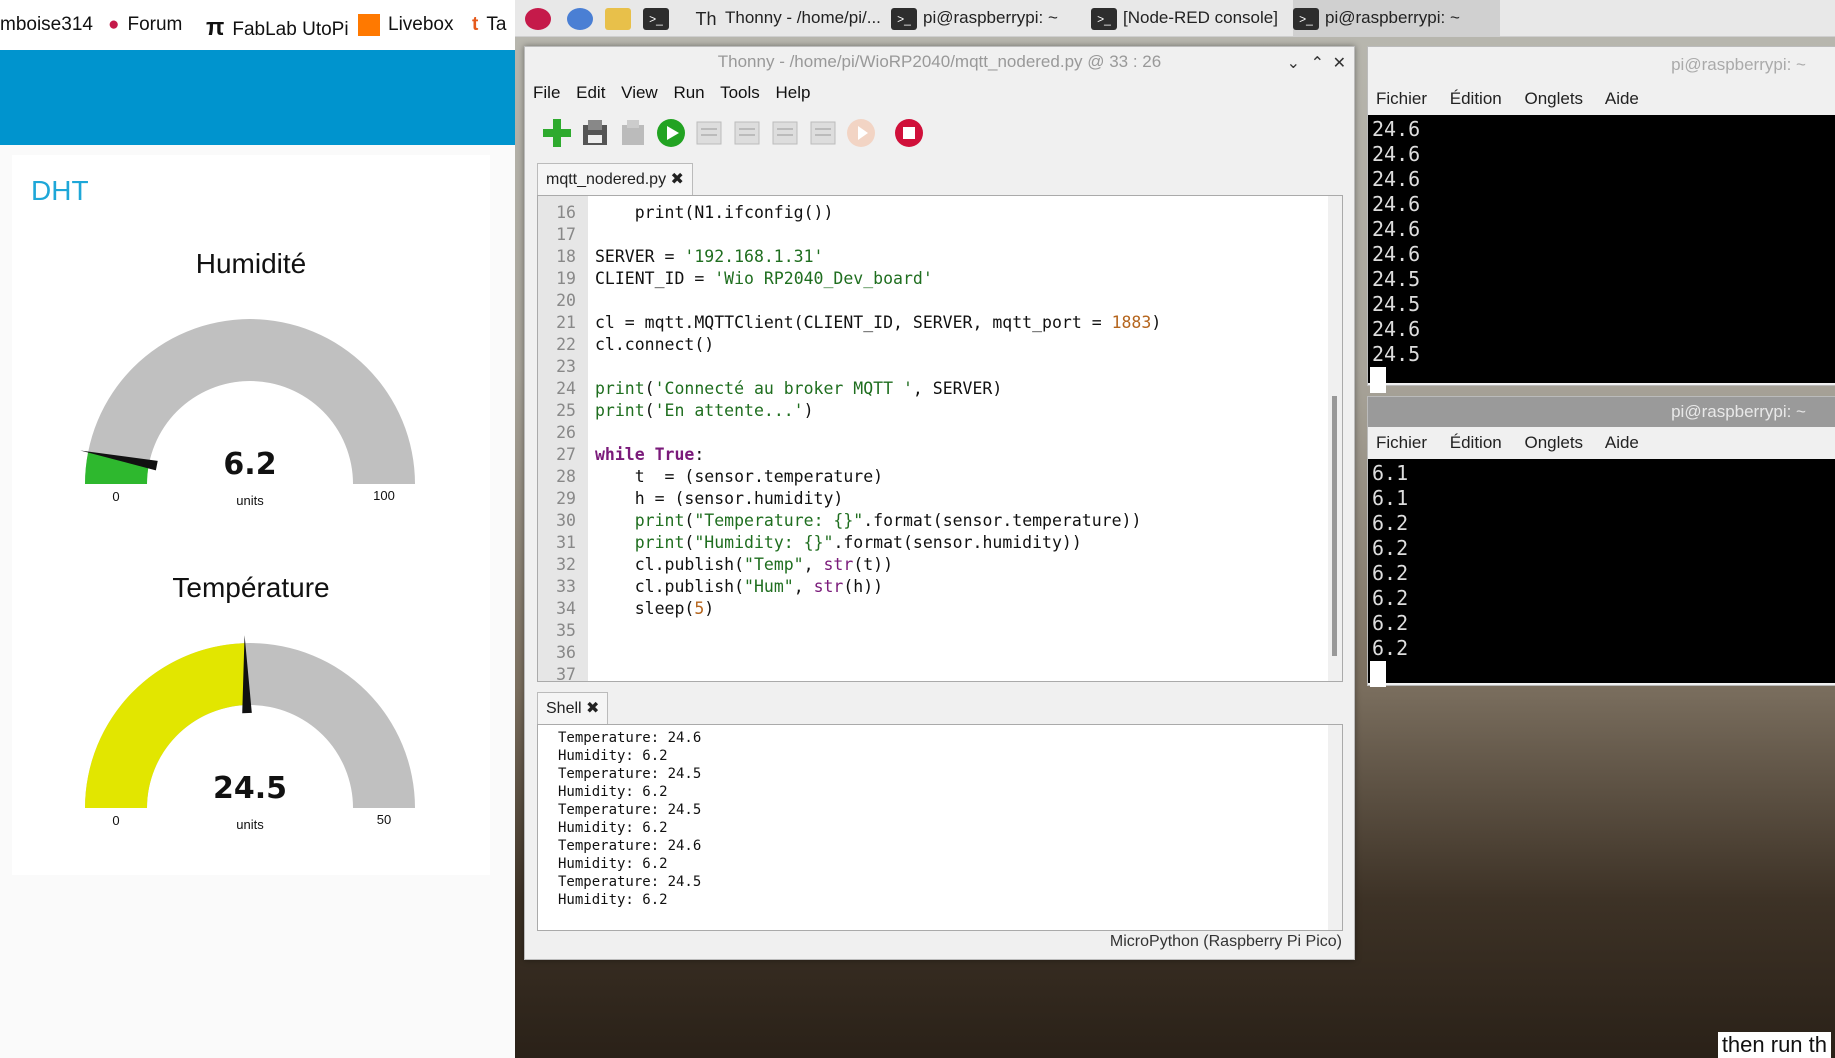 The height and width of the screenshot is (1058, 1835). Describe the element at coordinates (747, 133) in the screenshot. I see `step-over-icon` at that location.